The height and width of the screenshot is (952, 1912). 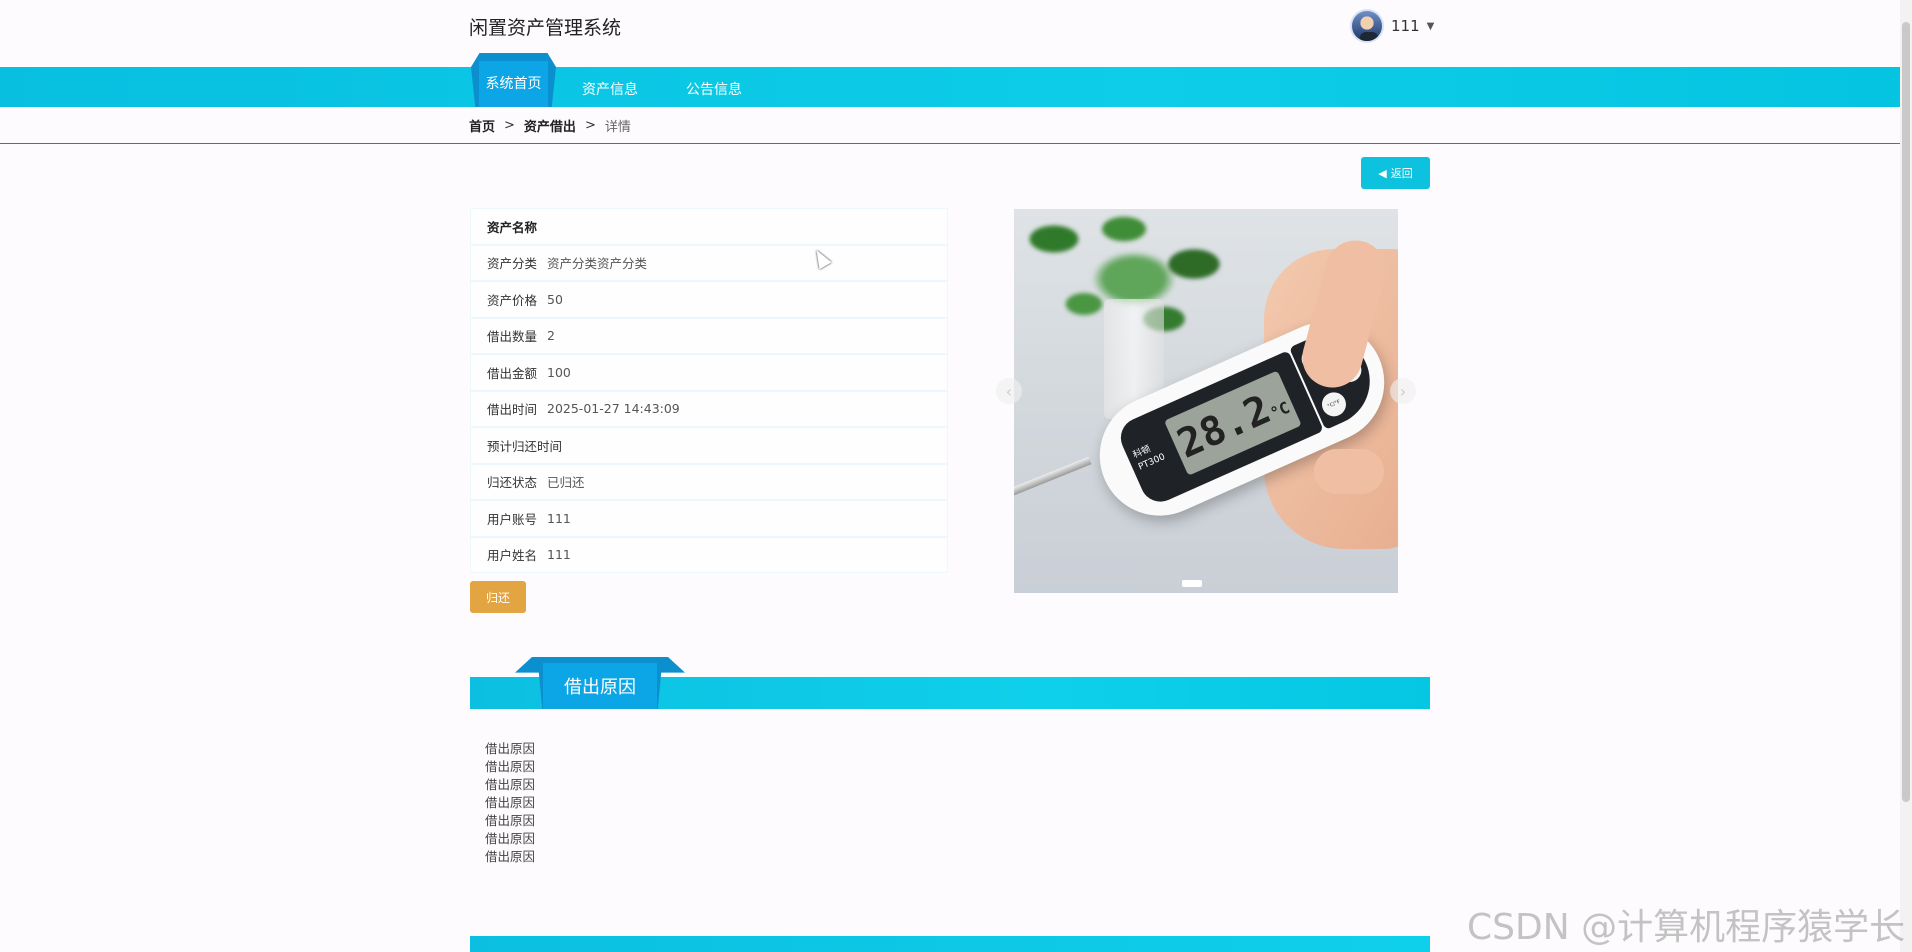 What do you see at coordinates (709, 262) in the screenshot?
I see `detail-row: 资产分类 资产分类资产分类` at bounding box center [709, 262].